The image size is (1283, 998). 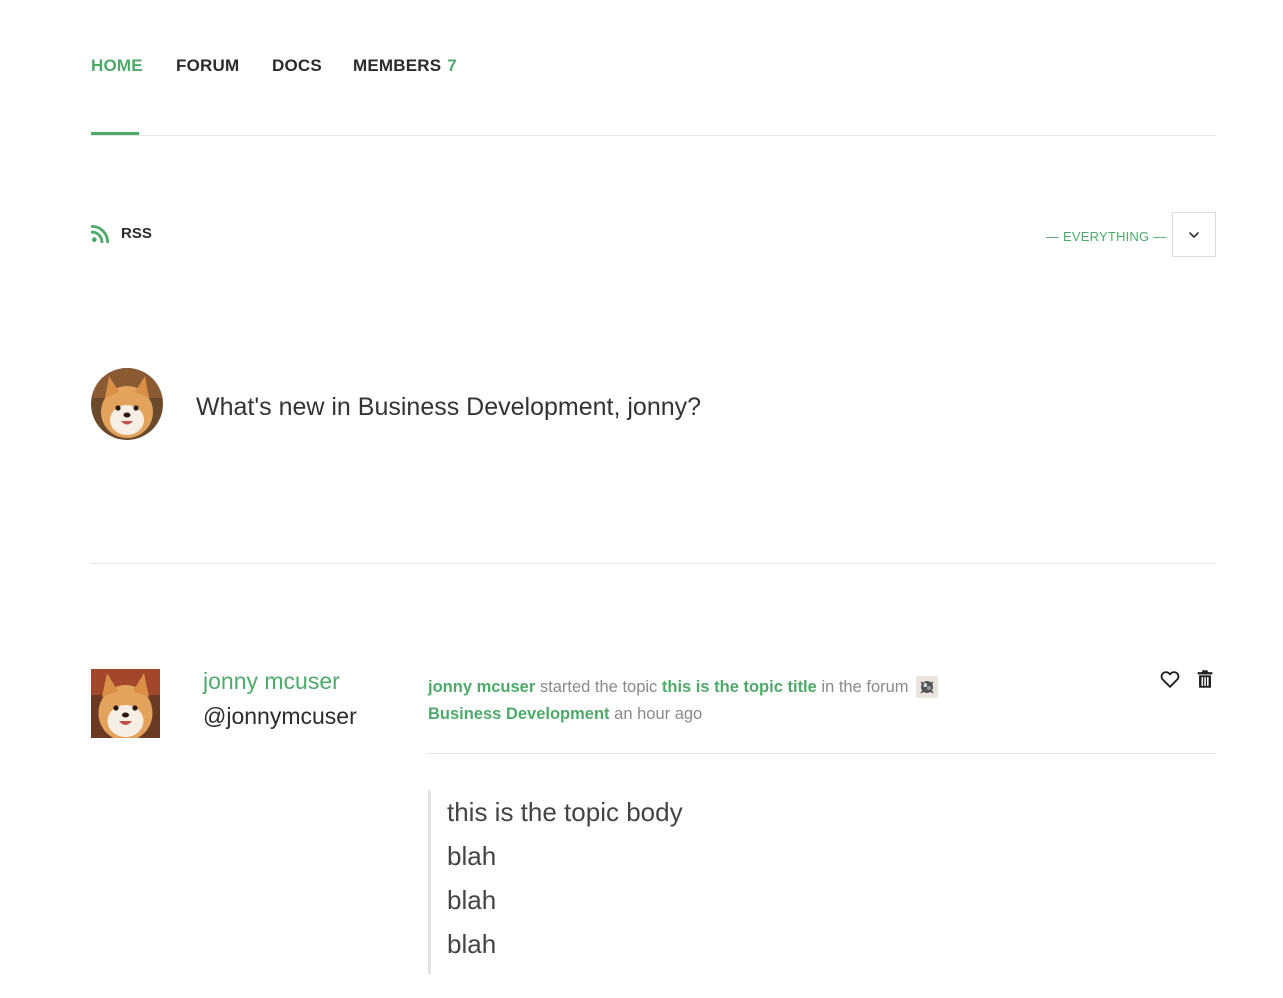 What do you see at coordinates (100, 233) in the screenshot?
I see `rss-icon` at bounding box center [100, 233].